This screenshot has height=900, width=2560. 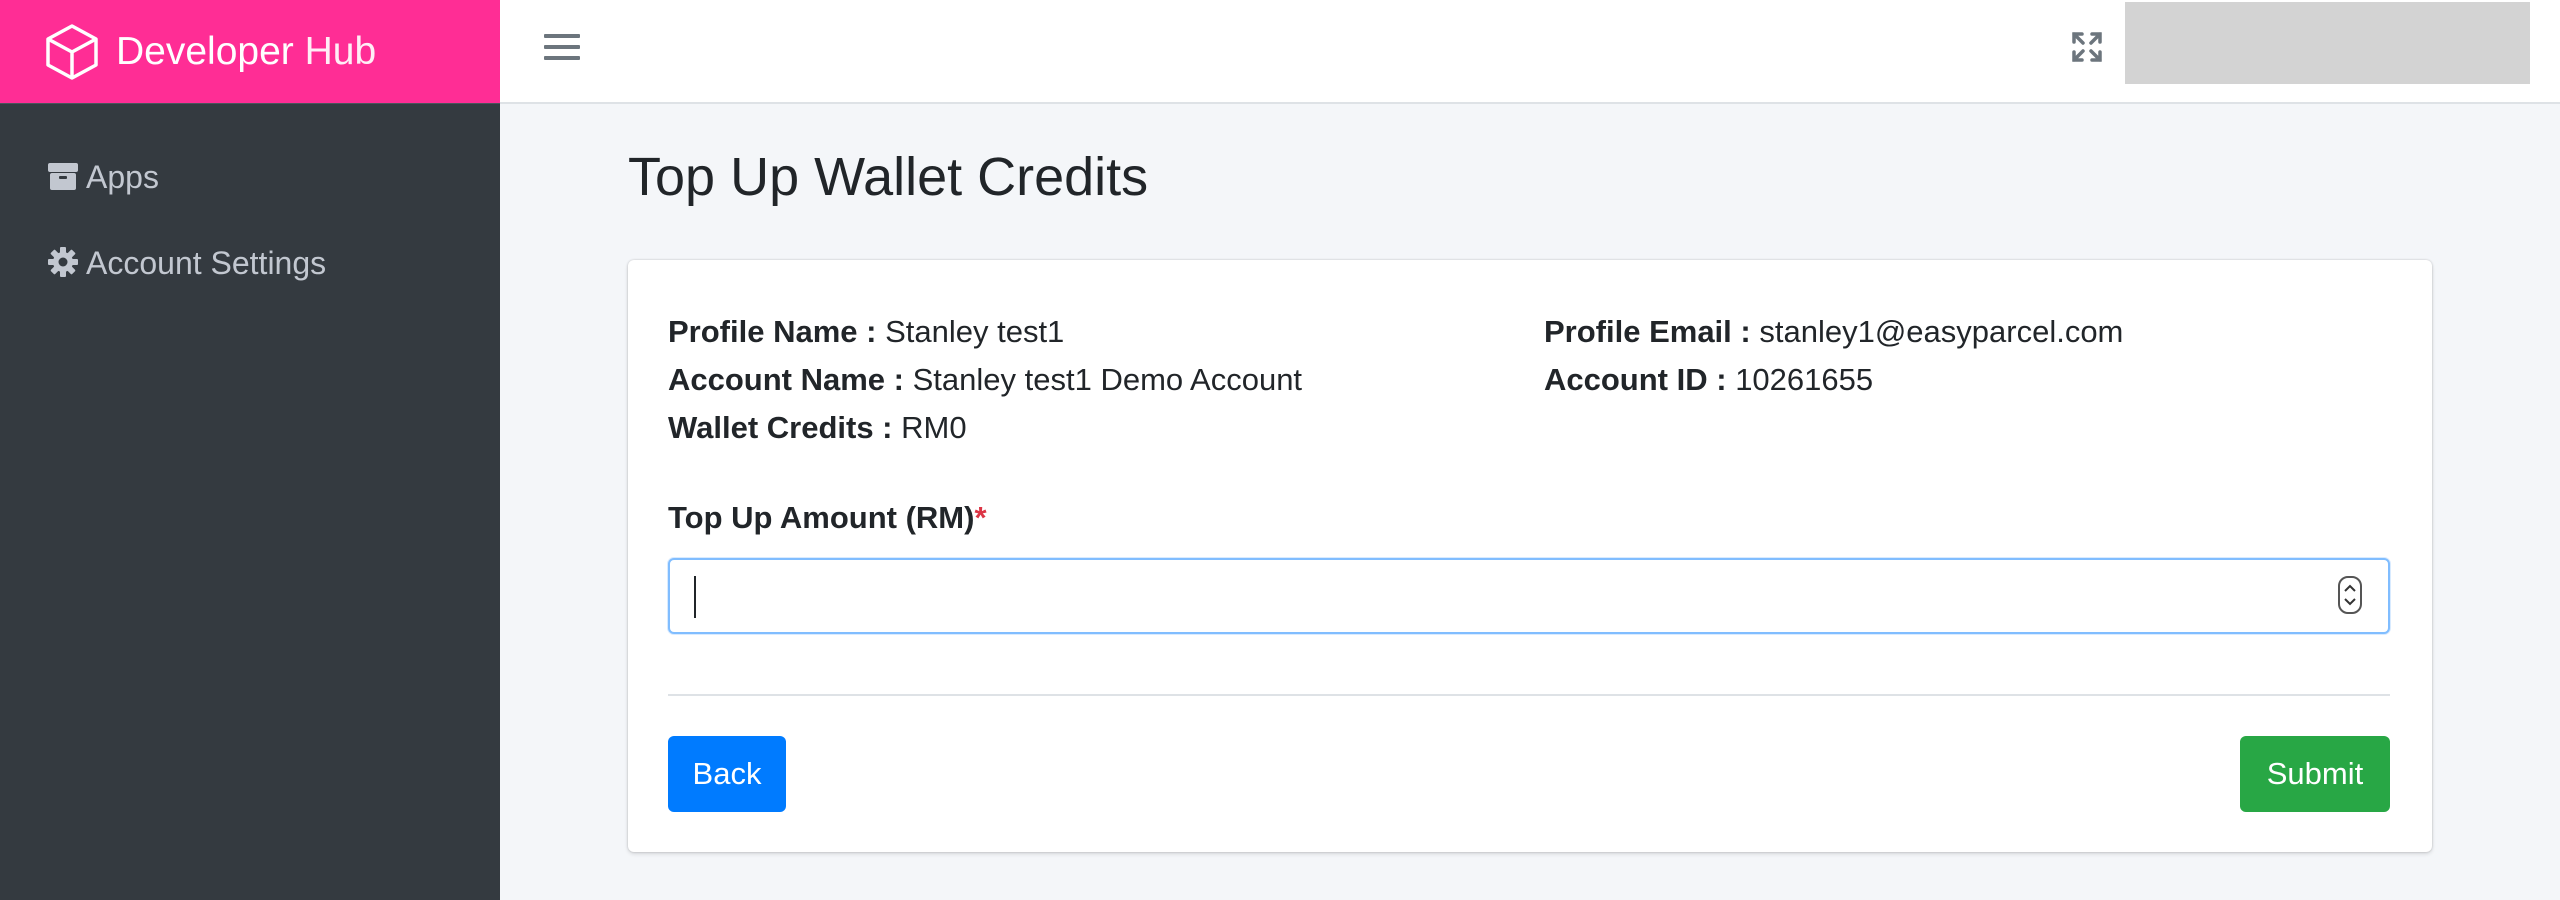 What do you see at coordinates (64, 177) in the screenshot?
I see `box-icon` at bounding box center [64, 177].